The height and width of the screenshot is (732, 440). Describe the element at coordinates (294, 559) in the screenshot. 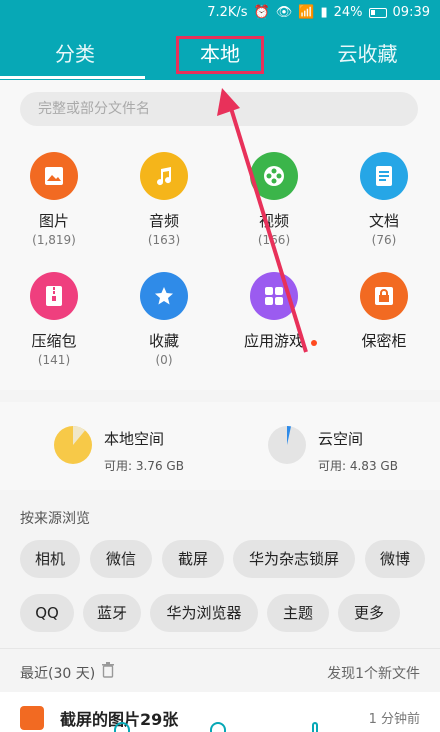

I see `source-chip: 华为杂志锁屏` at that location.